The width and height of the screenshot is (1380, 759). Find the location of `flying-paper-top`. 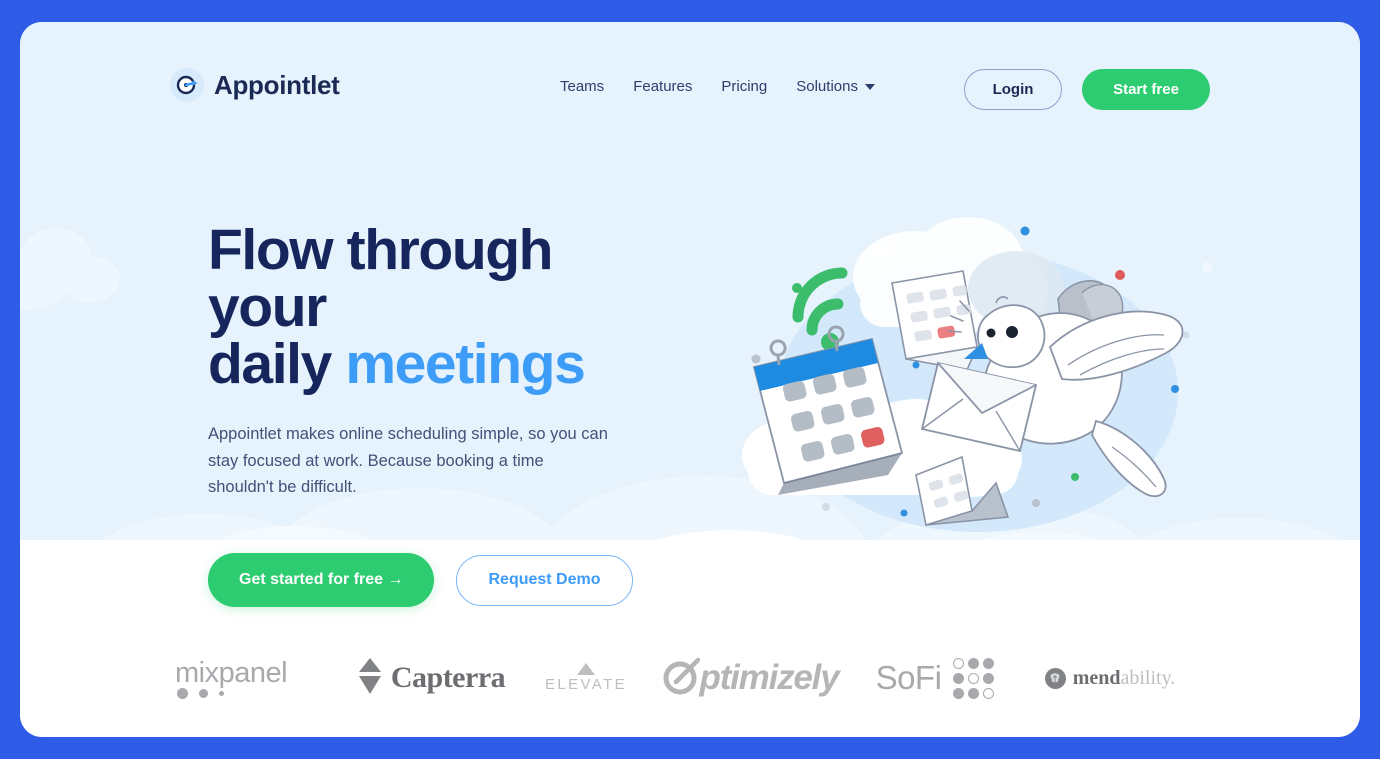

flying-paper-top is located at coordinates (935, 320).